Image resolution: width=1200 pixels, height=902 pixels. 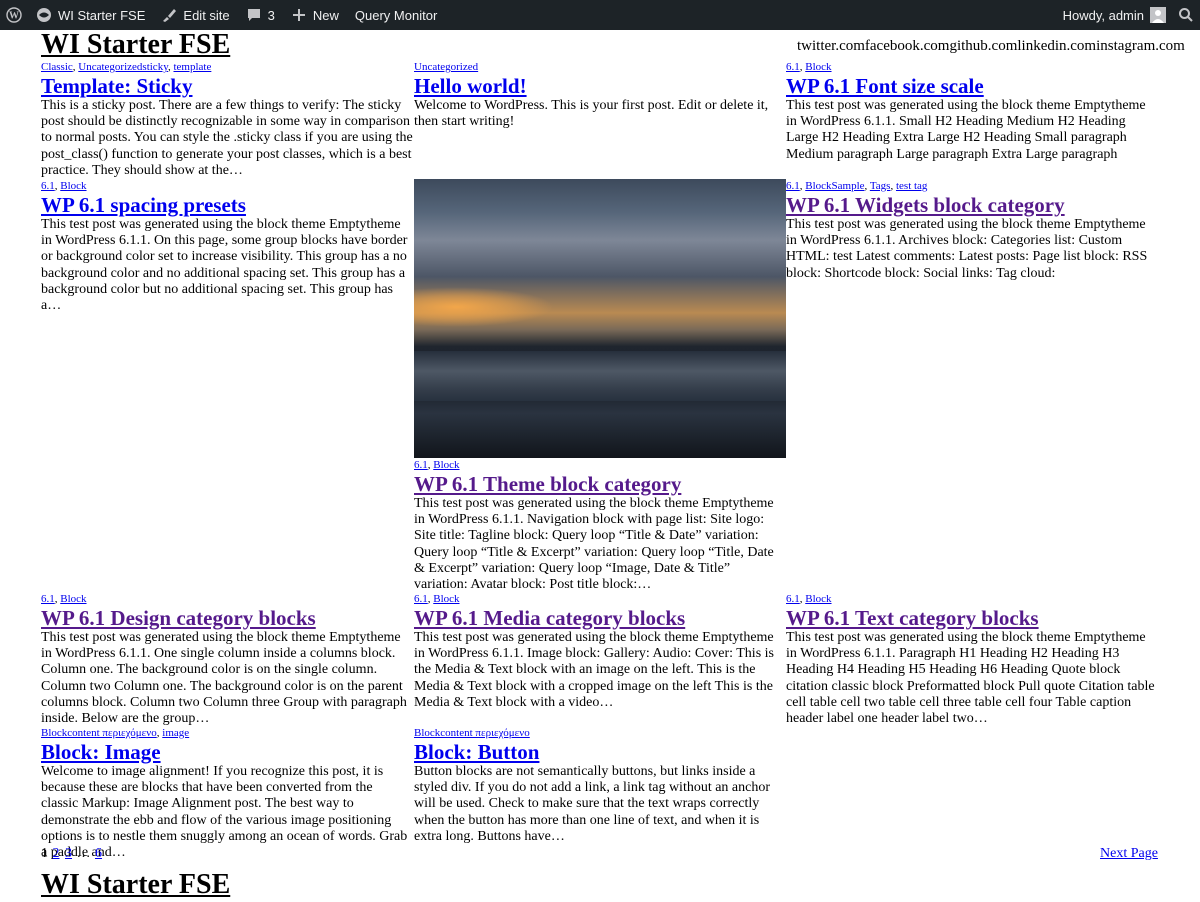 What do you see at coordinates (325, 15) in the screenshot?
I see `new-label: New` at bounding box center [325, 15].